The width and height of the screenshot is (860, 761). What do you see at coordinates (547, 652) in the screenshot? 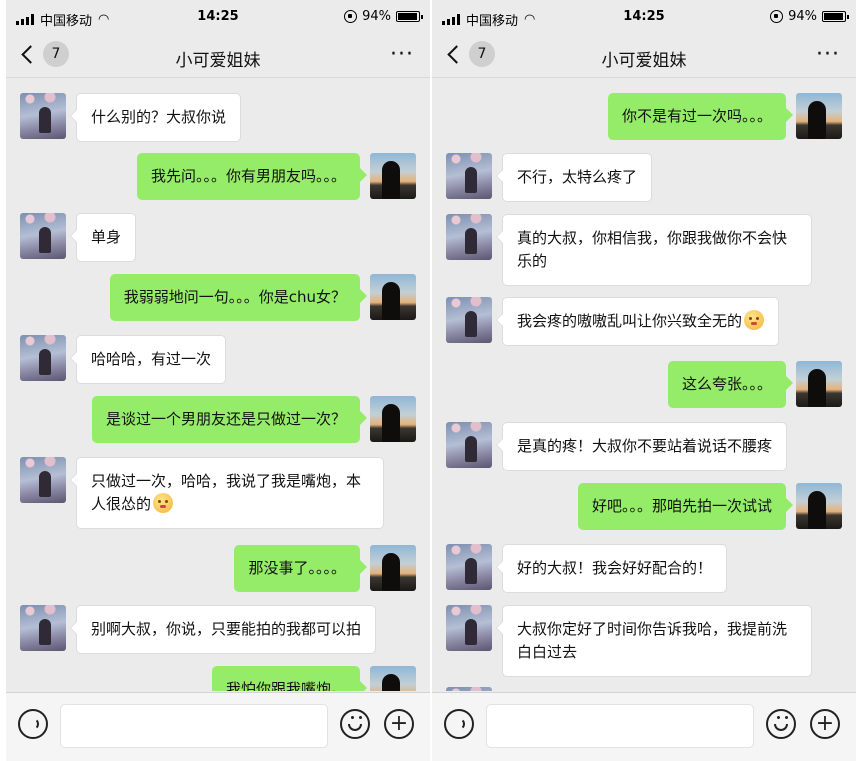
I see `message-line: 白白过去` at bounding box center [547, 652].